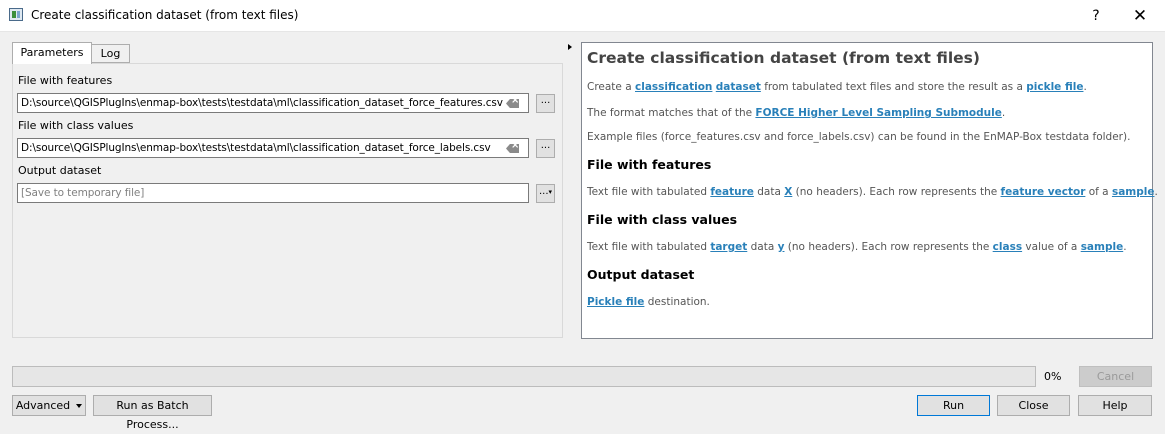 This screenshot has height=434, width=1165. Describe the element at coordinates (615, 302) in the screenshot. I see `link-pickle-file: Pickle file` at that location.